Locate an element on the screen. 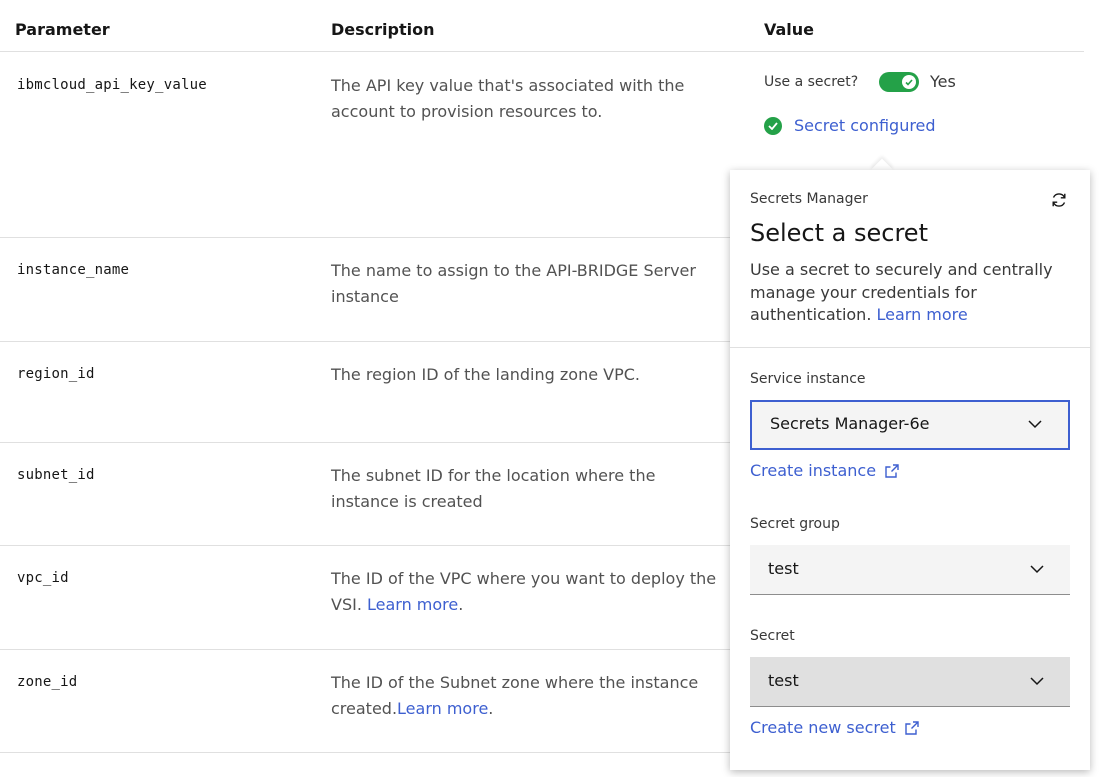  secret-configured-status: Secret configured is located at coordinates (850, 125).